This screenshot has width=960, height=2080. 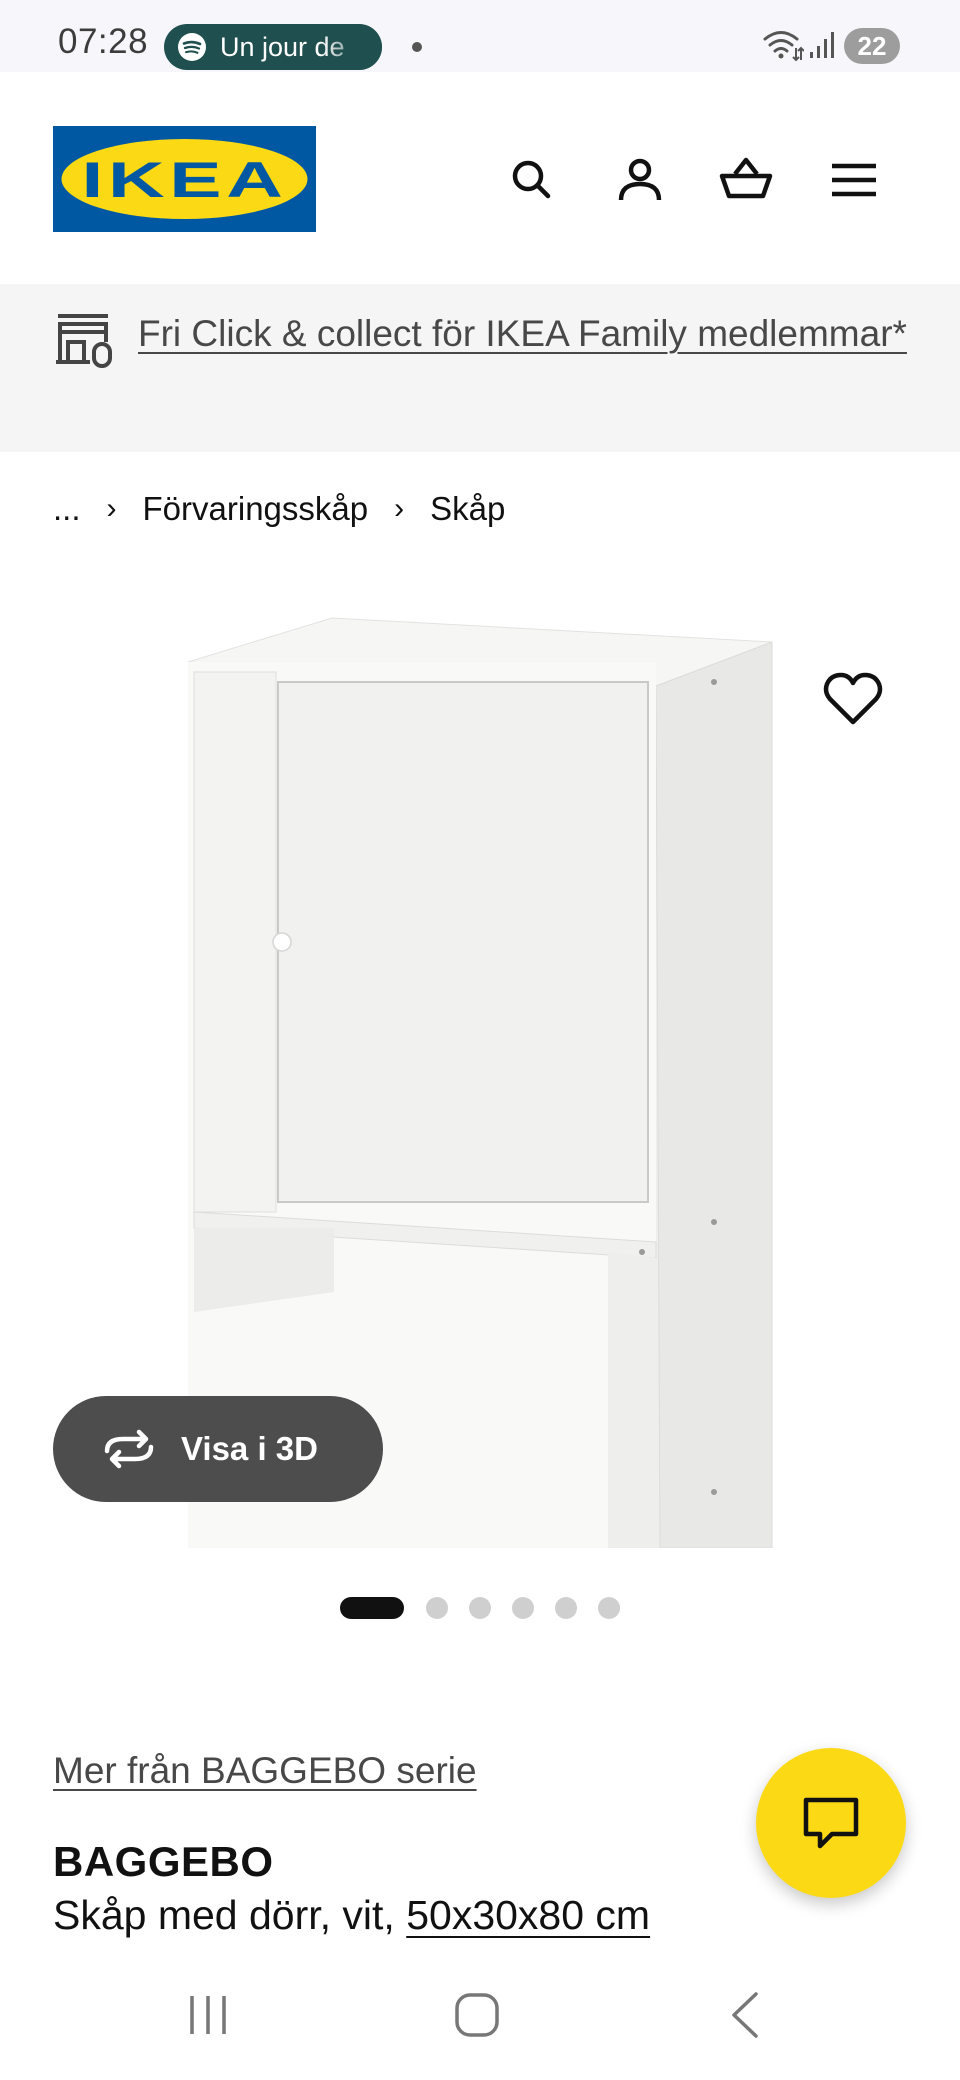 I want to click on breadcrumb-item-storage-cabinets: Förvaringsskåp, so click(x=256, y=509).